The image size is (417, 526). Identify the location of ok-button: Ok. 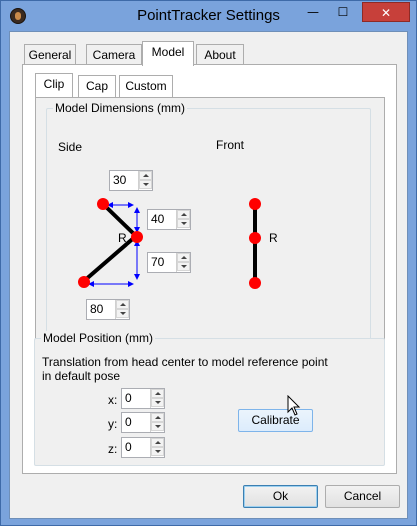
(280, 496).